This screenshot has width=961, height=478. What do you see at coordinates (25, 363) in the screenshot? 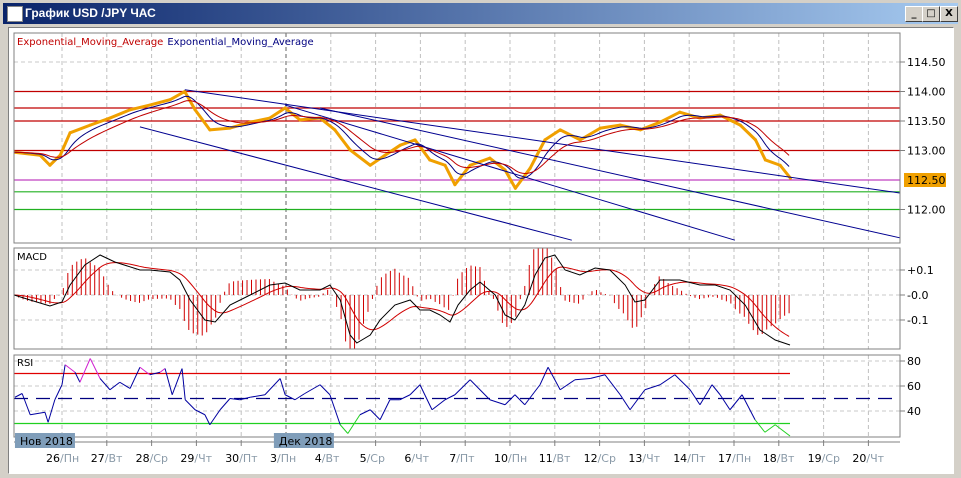
I see `rsi-label: RSI` at bounding box center [25, 363].